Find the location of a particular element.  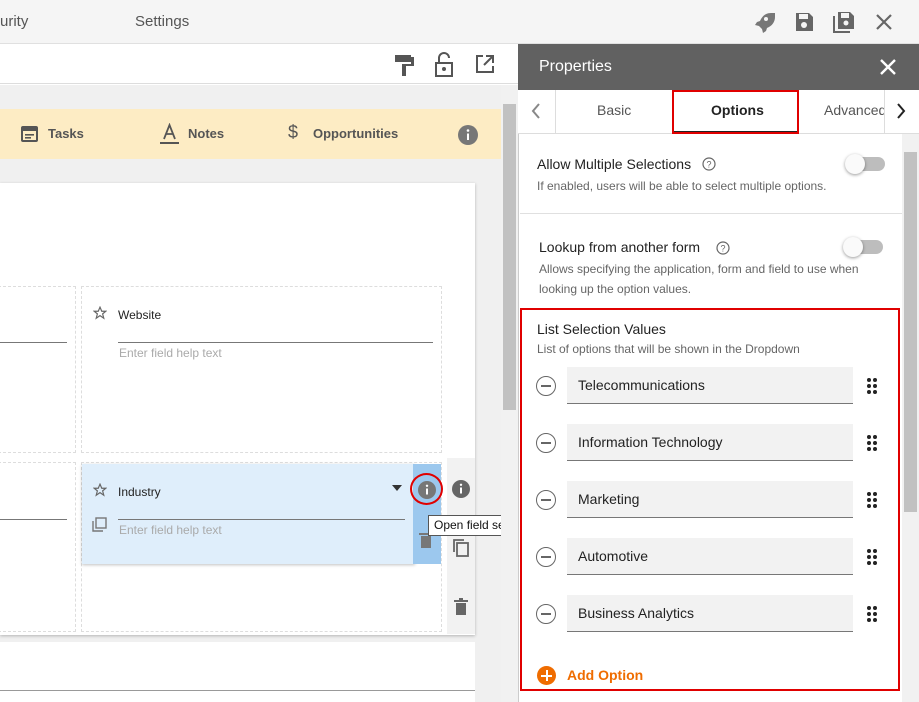

properties-header: Properties is located at coordinates (718, 67).